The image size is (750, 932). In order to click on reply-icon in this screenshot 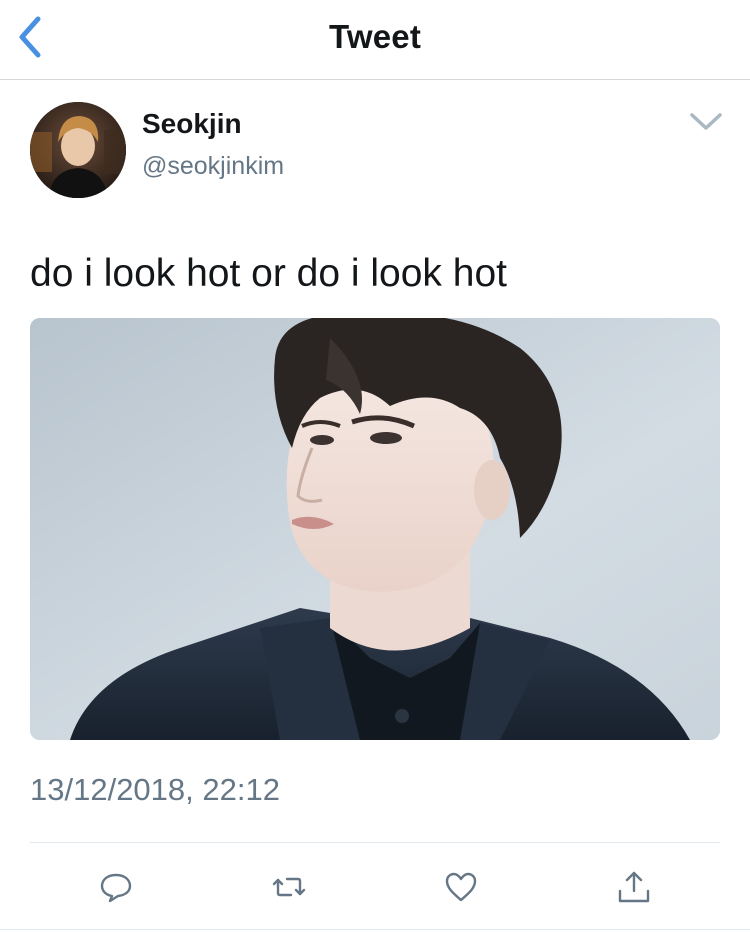, I will do `click(116, 888)`.